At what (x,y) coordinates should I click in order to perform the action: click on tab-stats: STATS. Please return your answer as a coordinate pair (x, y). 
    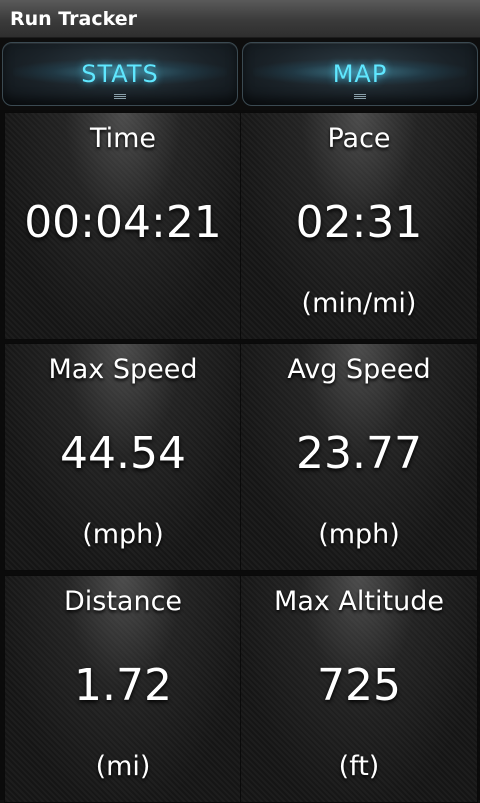
    Looking at the image, I should click on (120, 74).